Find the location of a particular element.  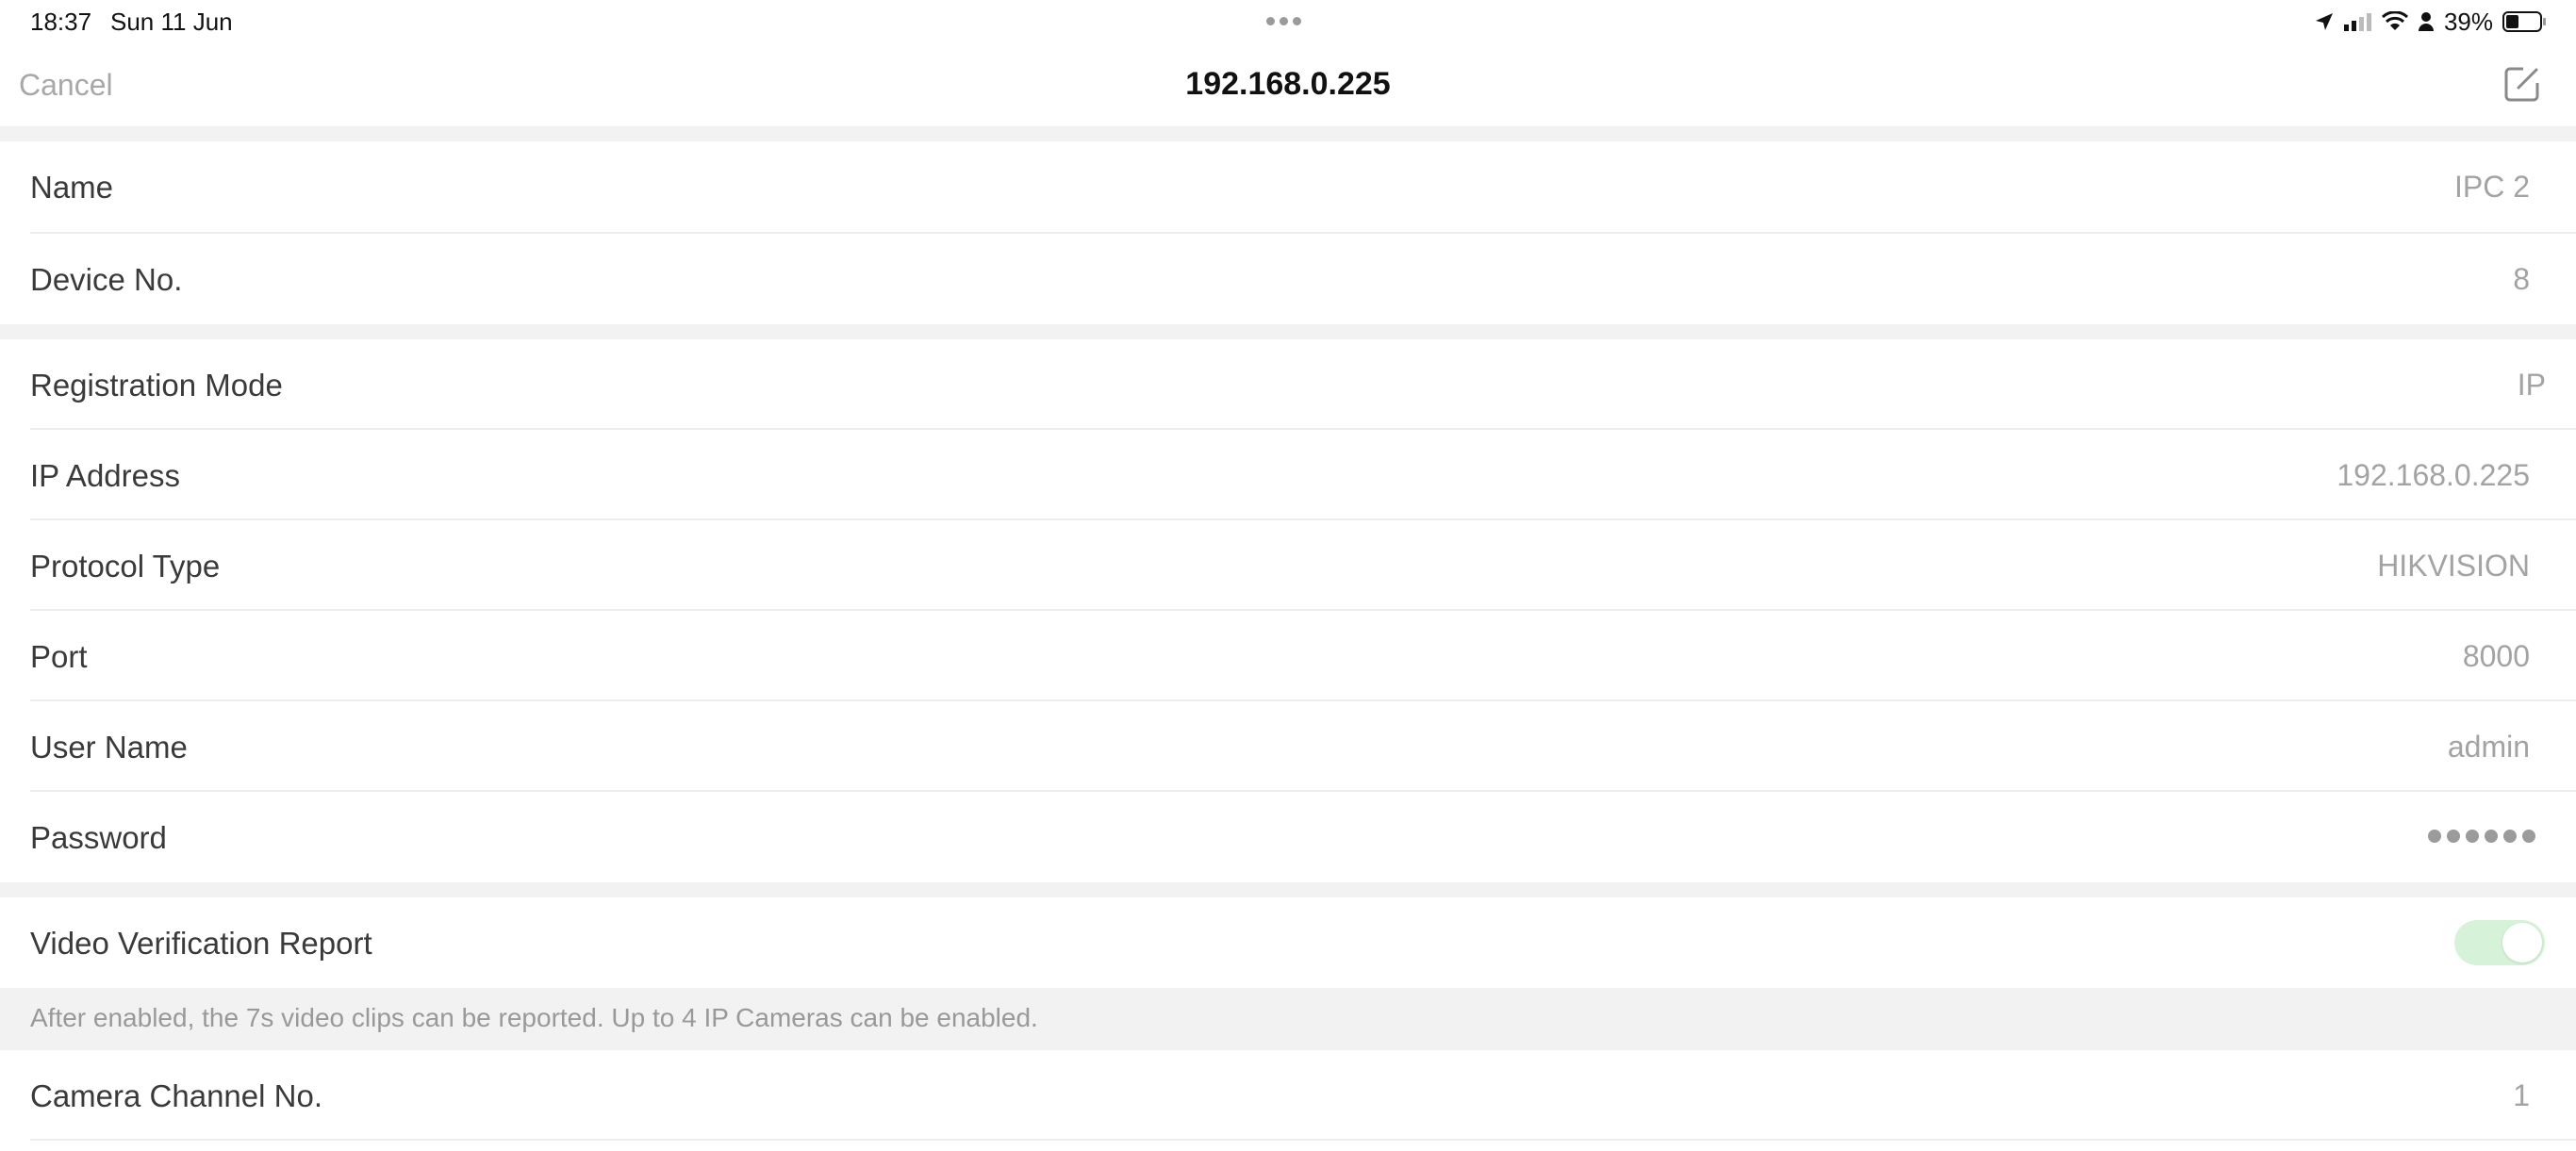

status-bar: 18:37 Sun 11 Jun 39% is located at coordinates (1288, 21).